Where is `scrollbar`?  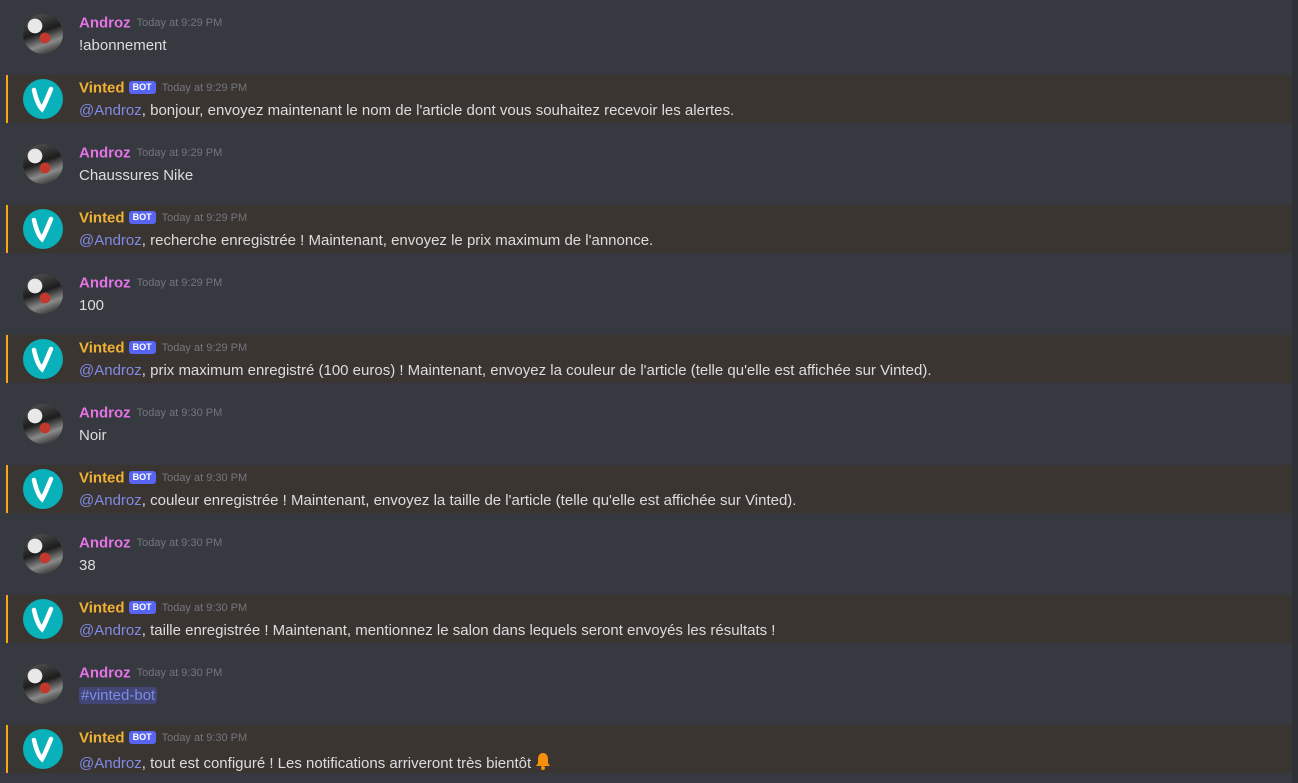 scrollbar is located at coordinates (1295, 391).